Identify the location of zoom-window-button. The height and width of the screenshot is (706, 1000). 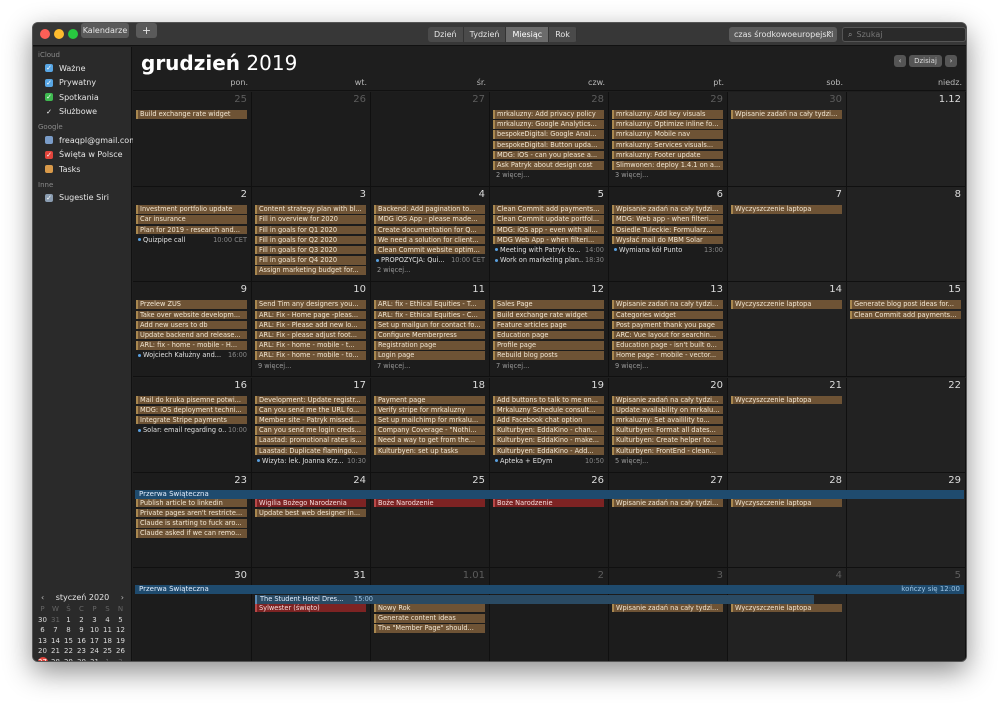
(73, 34).